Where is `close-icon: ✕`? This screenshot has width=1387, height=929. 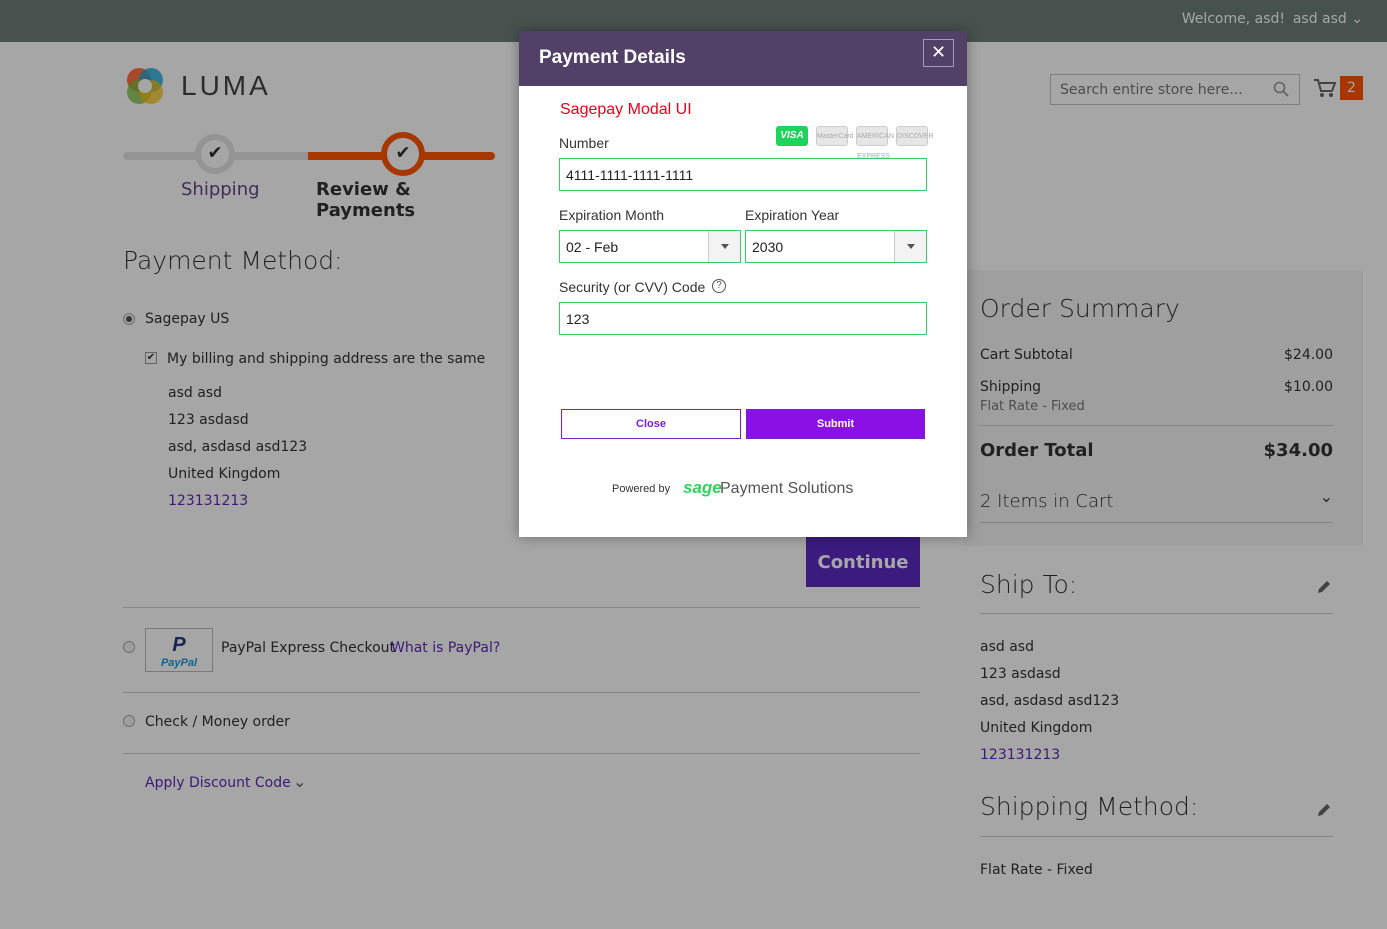 close-icon: ✕ is located at coordinates (938, 53).